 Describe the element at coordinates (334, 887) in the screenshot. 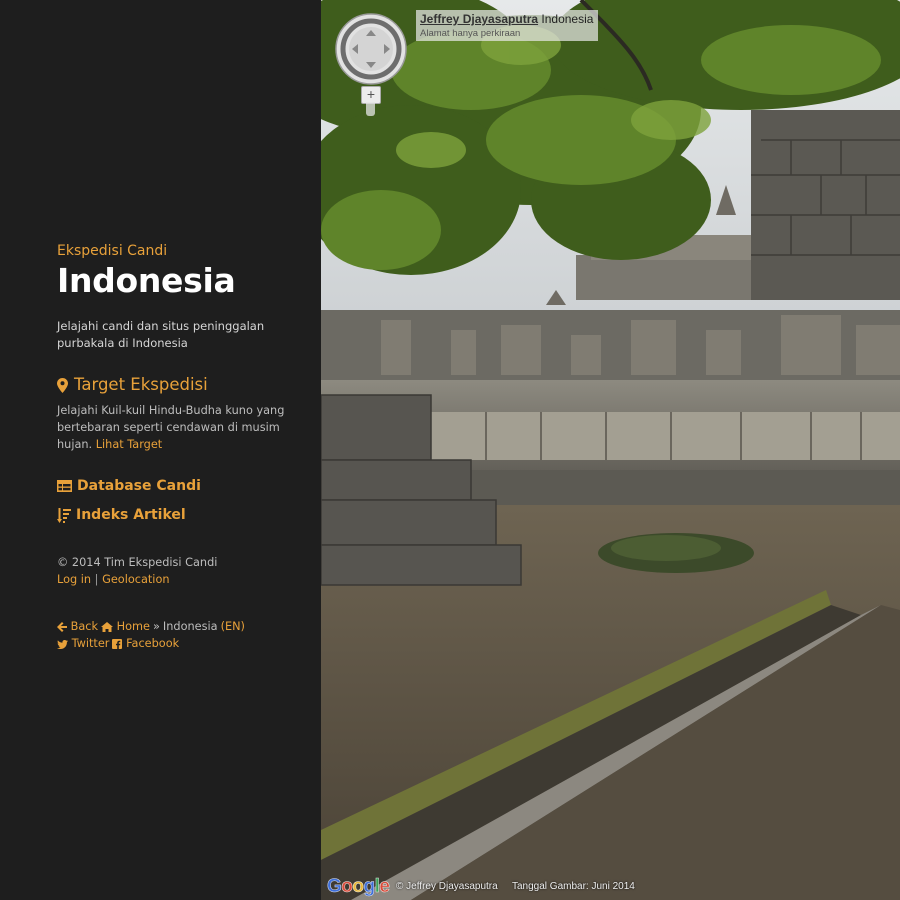

I see `logo-letter-g: G` at that location.